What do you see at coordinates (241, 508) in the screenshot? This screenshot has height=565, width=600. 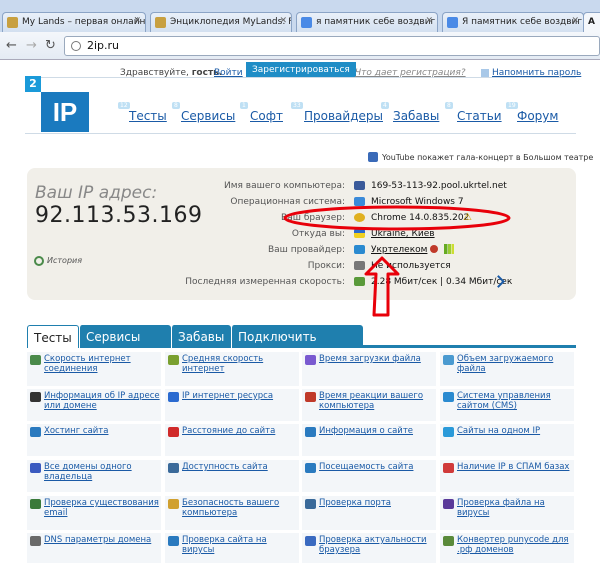 I see `service-link: Безопасность вашего компьютера` at bounding box center [241, 508].